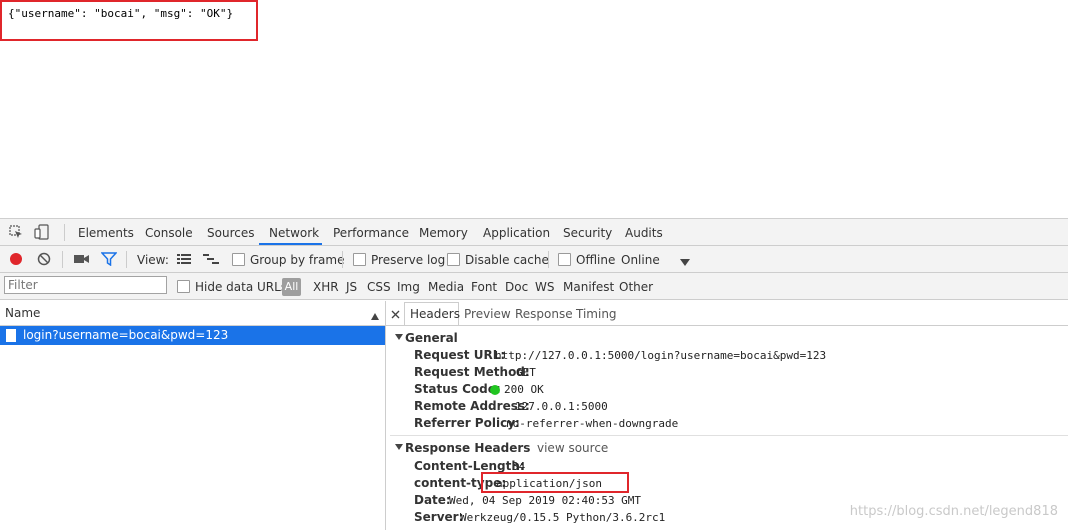 The width and height of the screenshot is (1068, 530). What do you see at coordinates (22, 313) in the screenshot?
I see `name-column-header: Name` at bounding box center [22, 313].